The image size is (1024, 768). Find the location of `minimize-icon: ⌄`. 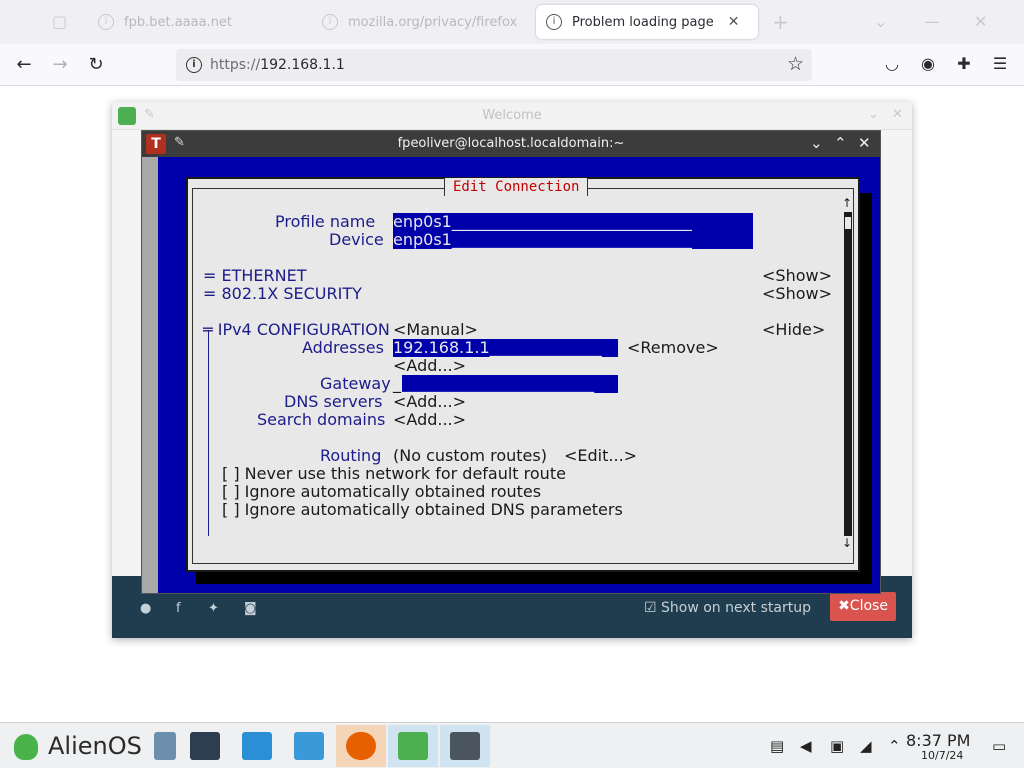

minimize-icon: ⌄ is located at coordinates (816, 143).